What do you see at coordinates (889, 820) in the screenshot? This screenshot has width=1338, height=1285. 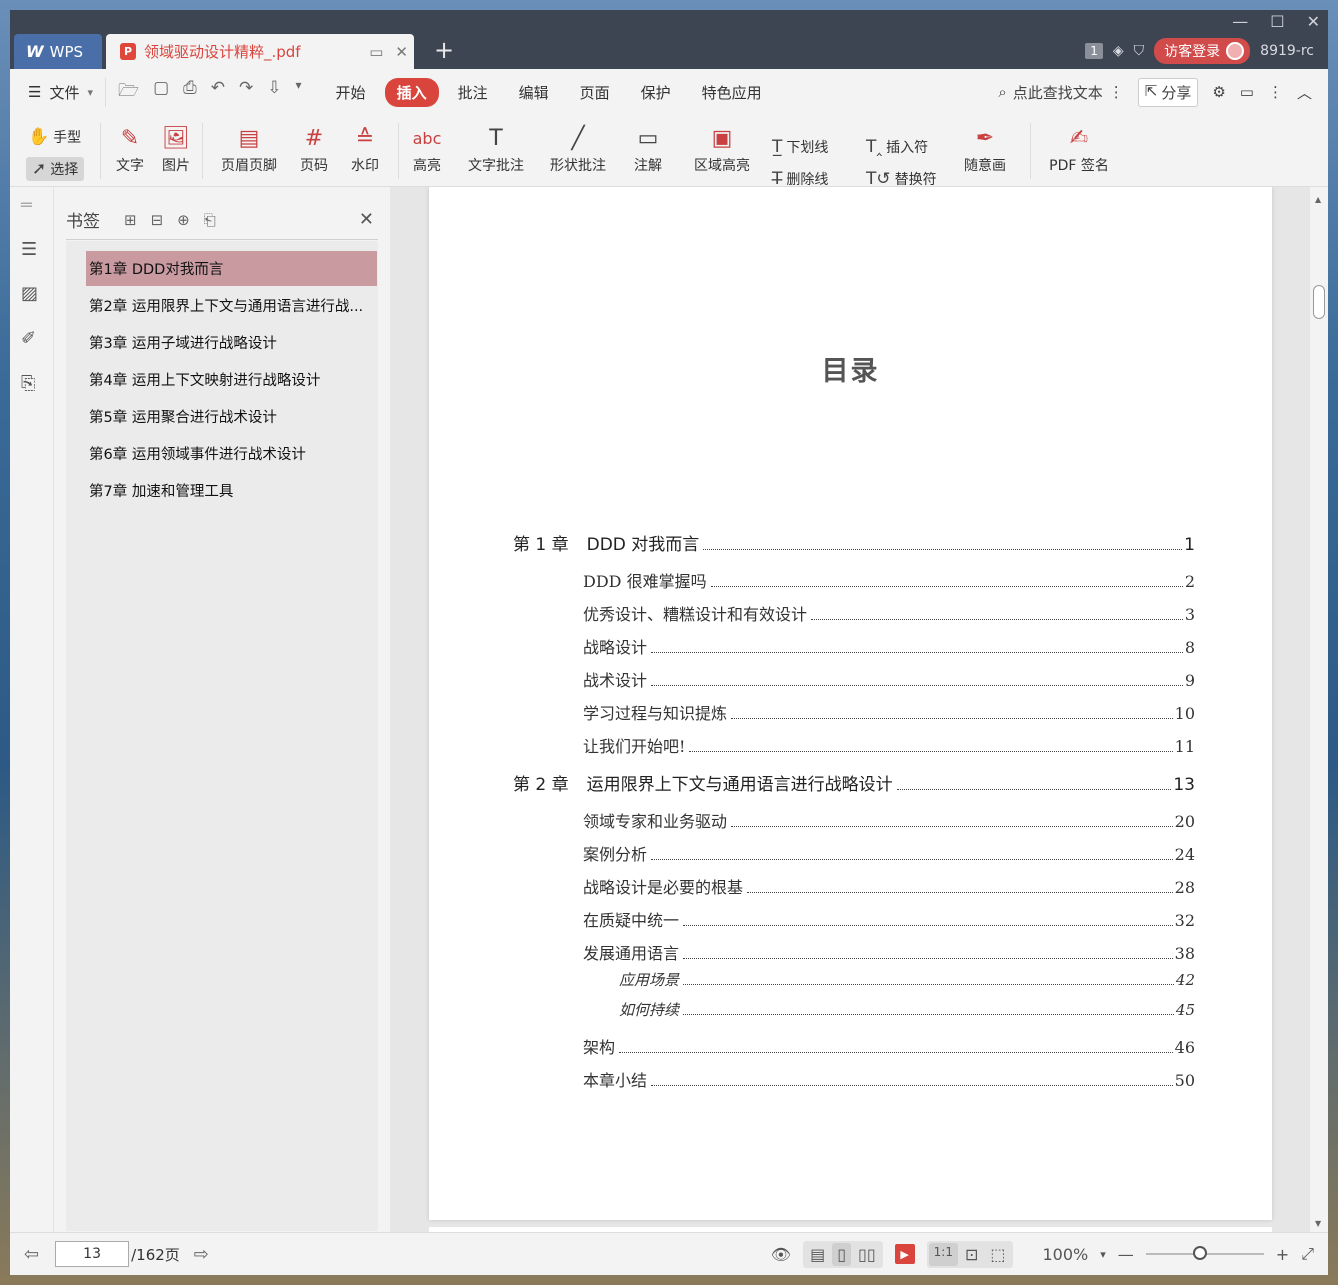 I see `toc-entry: 领域专家和业务驱动 20` at bounding box center [889, 820].